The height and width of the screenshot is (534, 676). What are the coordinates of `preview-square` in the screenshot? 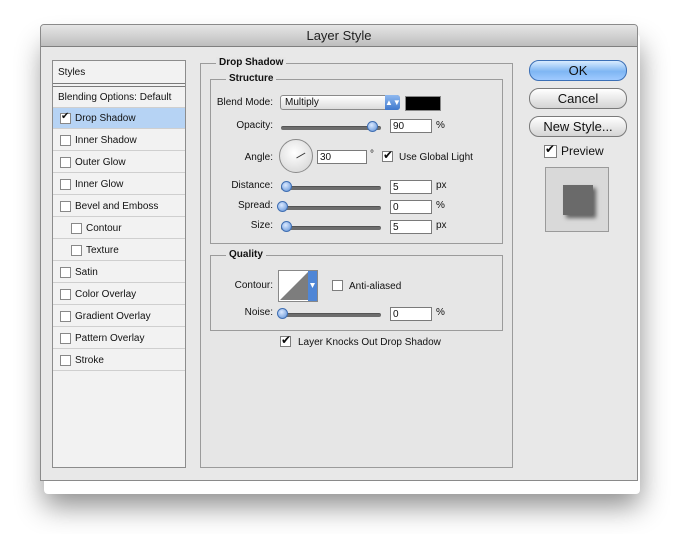 It's located at (578, 200).